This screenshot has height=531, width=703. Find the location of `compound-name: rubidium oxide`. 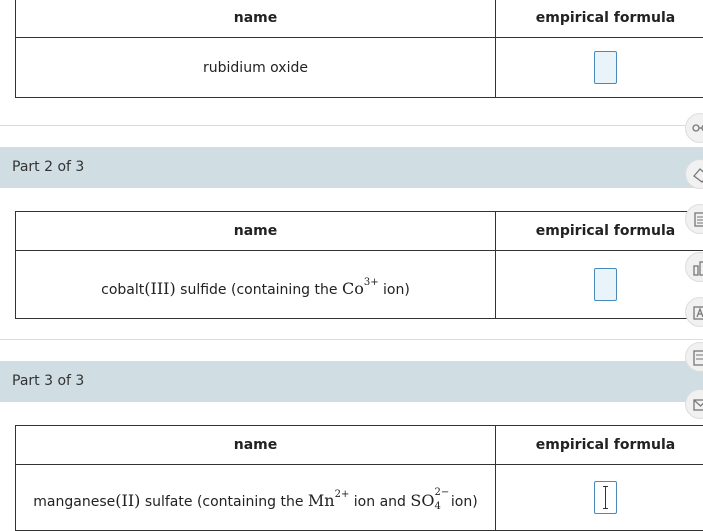

compound-name: rubidium oxide is located at coordinates (256, 68).